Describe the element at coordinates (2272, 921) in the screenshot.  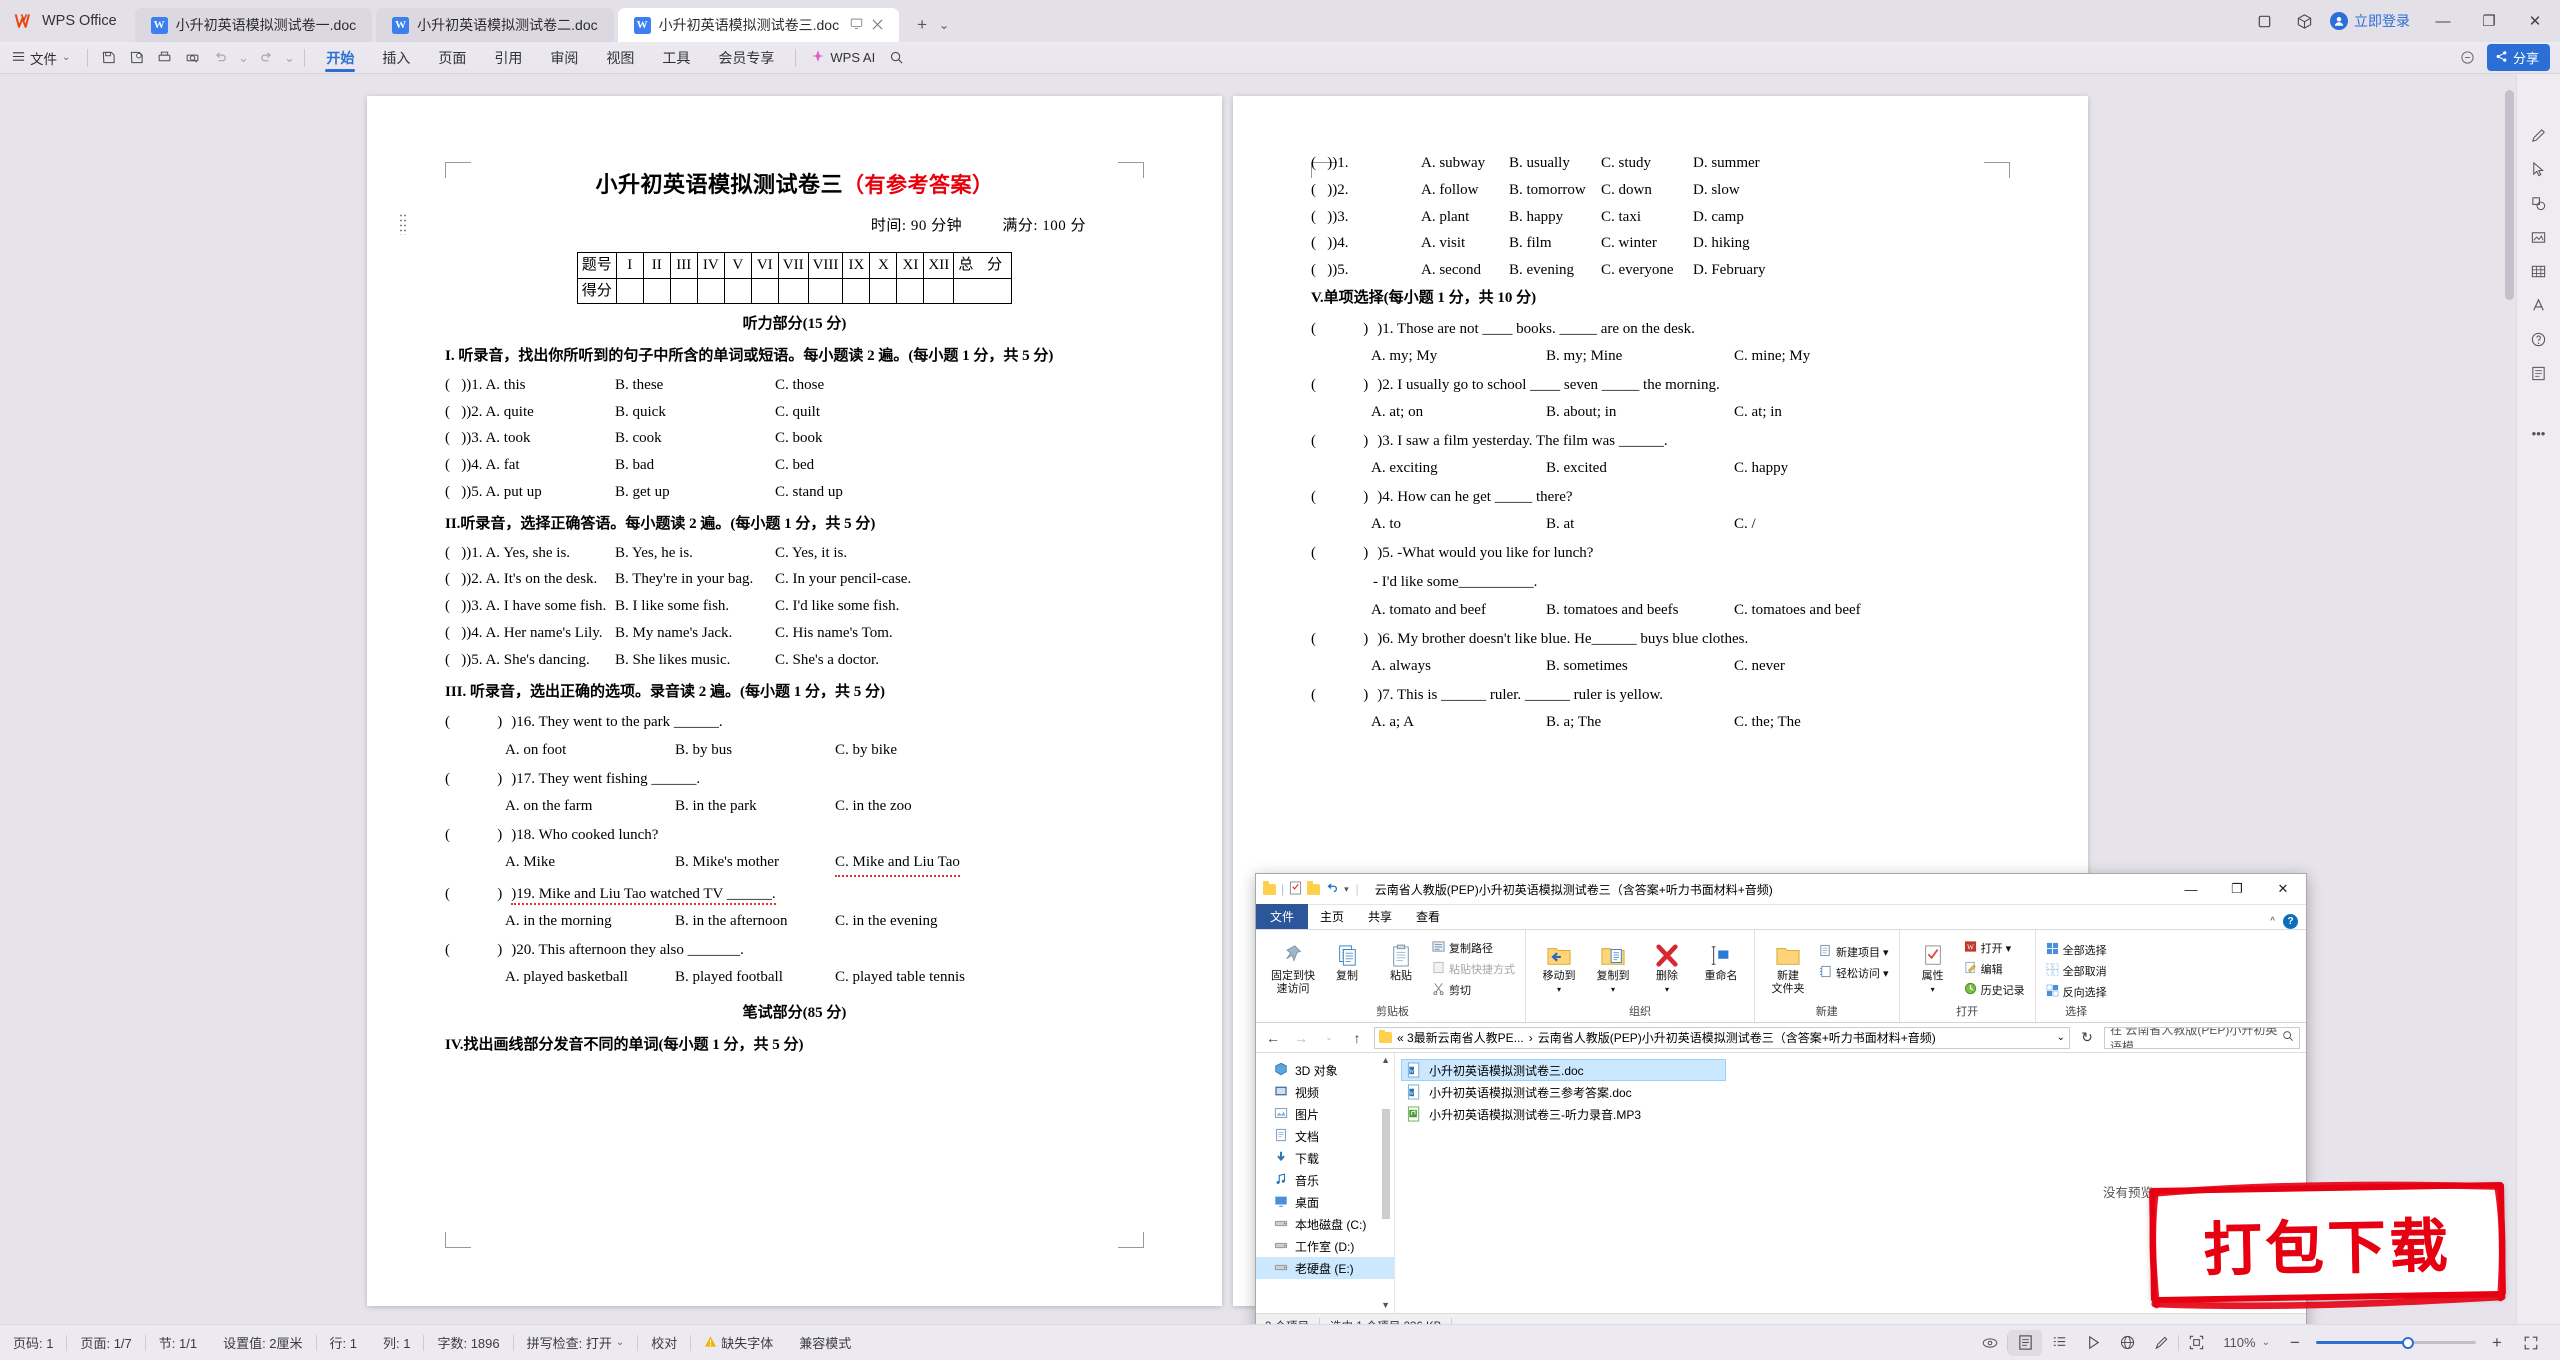
I see `collapse-ribbon-caret-icon: ^` at that location.